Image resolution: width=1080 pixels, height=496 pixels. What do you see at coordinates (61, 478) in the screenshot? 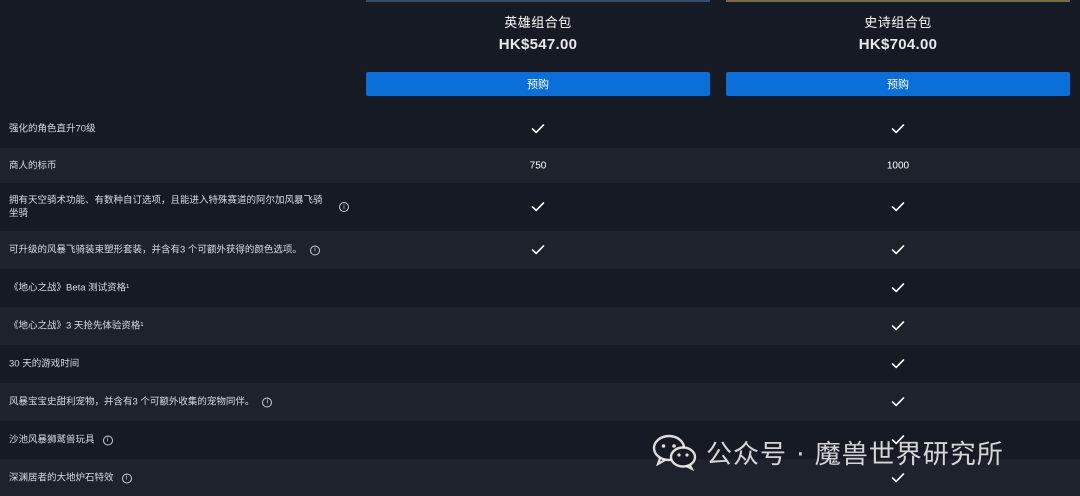
I see `feature-label-text: 深渊居者的大地炉石特效` at bounding box center [61, 478].